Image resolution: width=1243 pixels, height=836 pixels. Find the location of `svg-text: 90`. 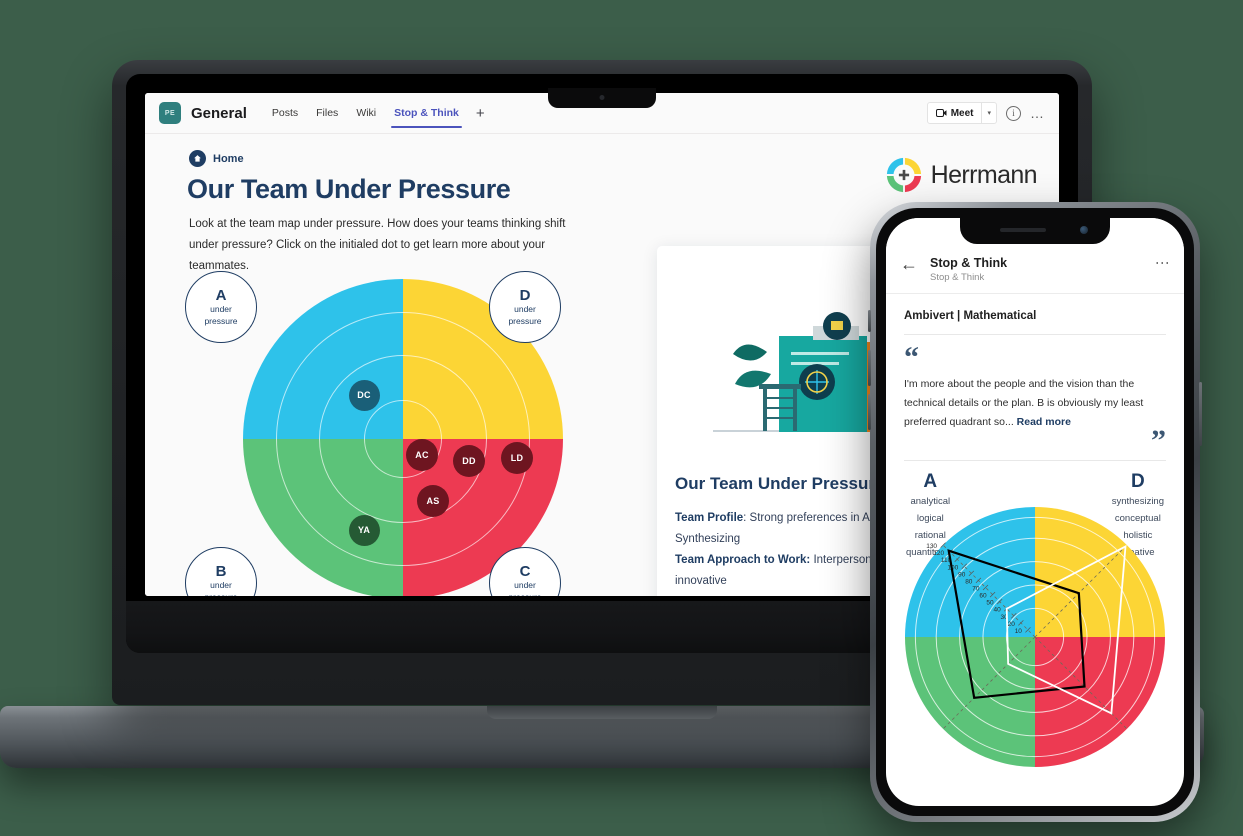

svg-text: 90 is located at coordinates (962, 574).